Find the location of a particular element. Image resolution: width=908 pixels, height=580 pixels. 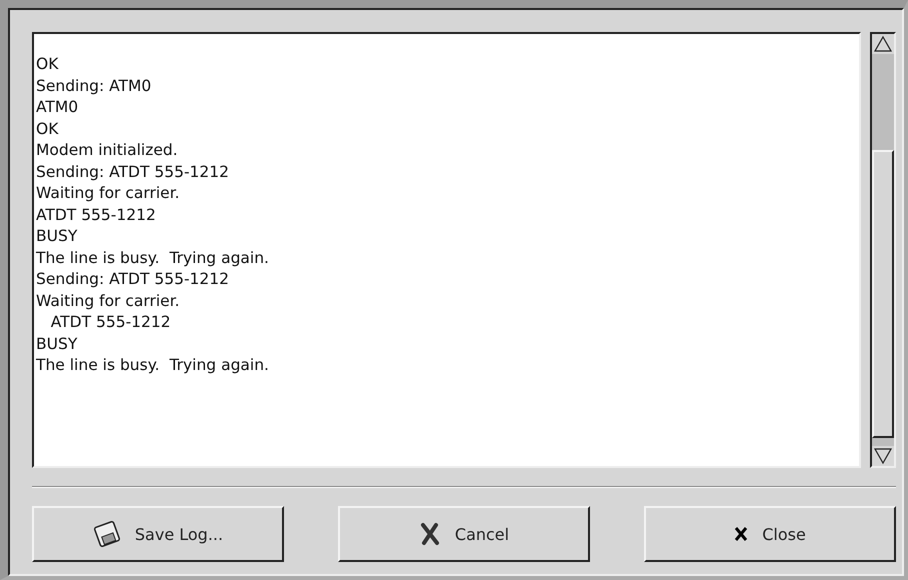

log-line: ATM0 is located at coordinates (58, 107).